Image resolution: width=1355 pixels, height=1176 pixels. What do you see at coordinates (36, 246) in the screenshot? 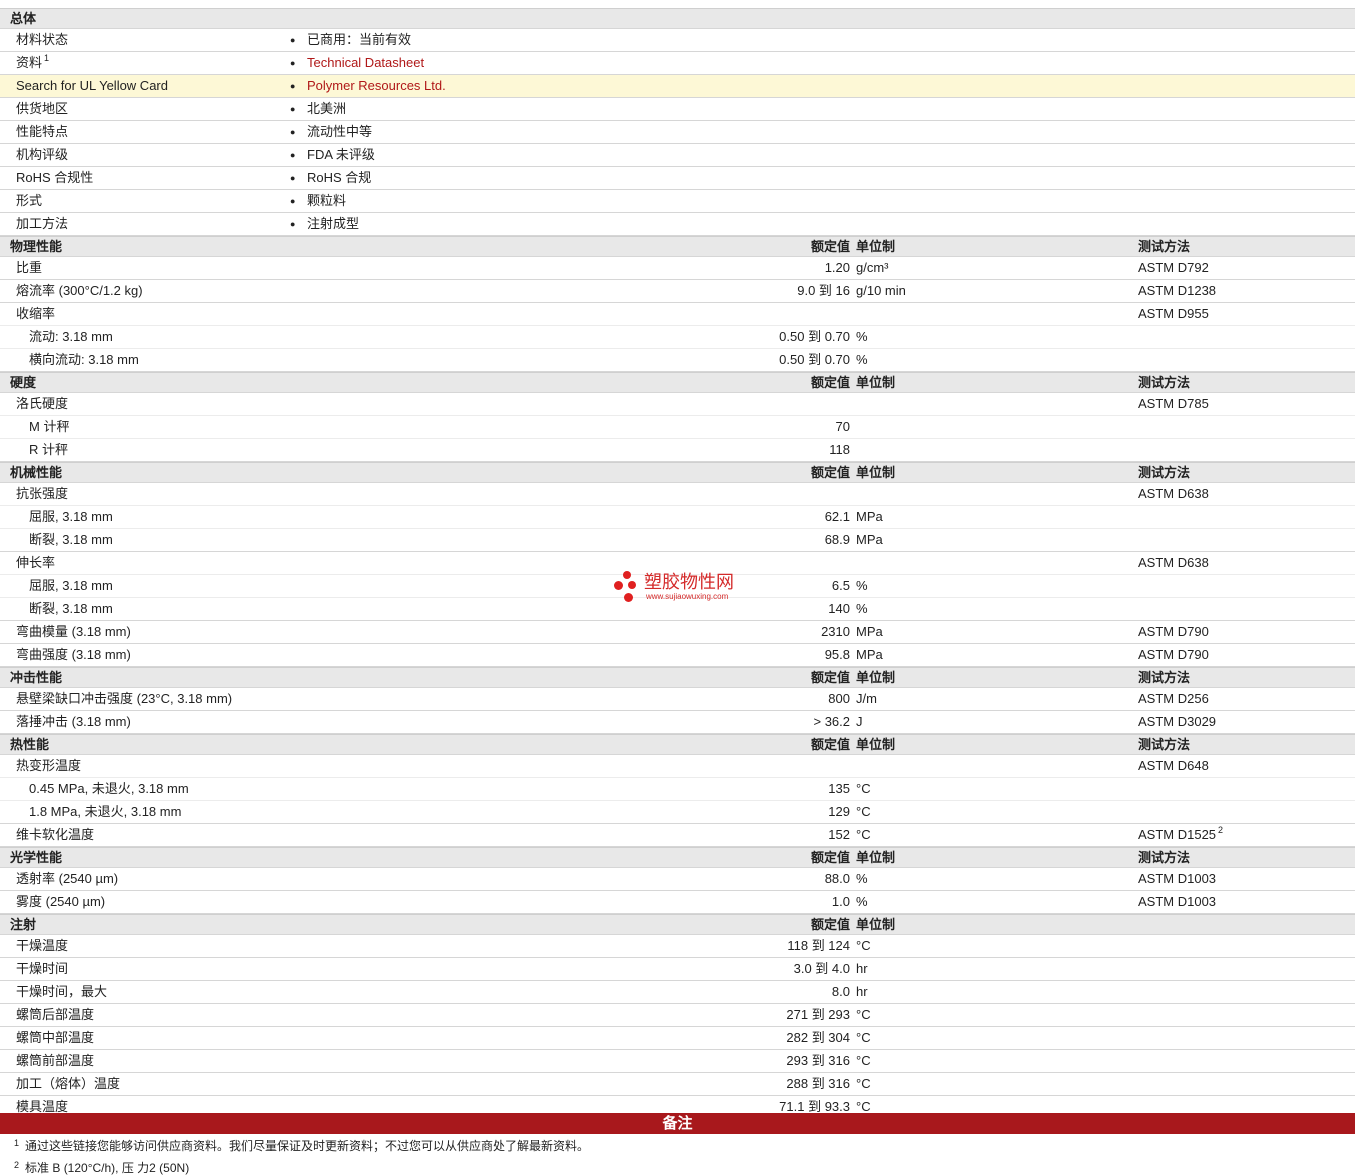
I see `section-title: 物理性能` at bounding box center [36, 246].